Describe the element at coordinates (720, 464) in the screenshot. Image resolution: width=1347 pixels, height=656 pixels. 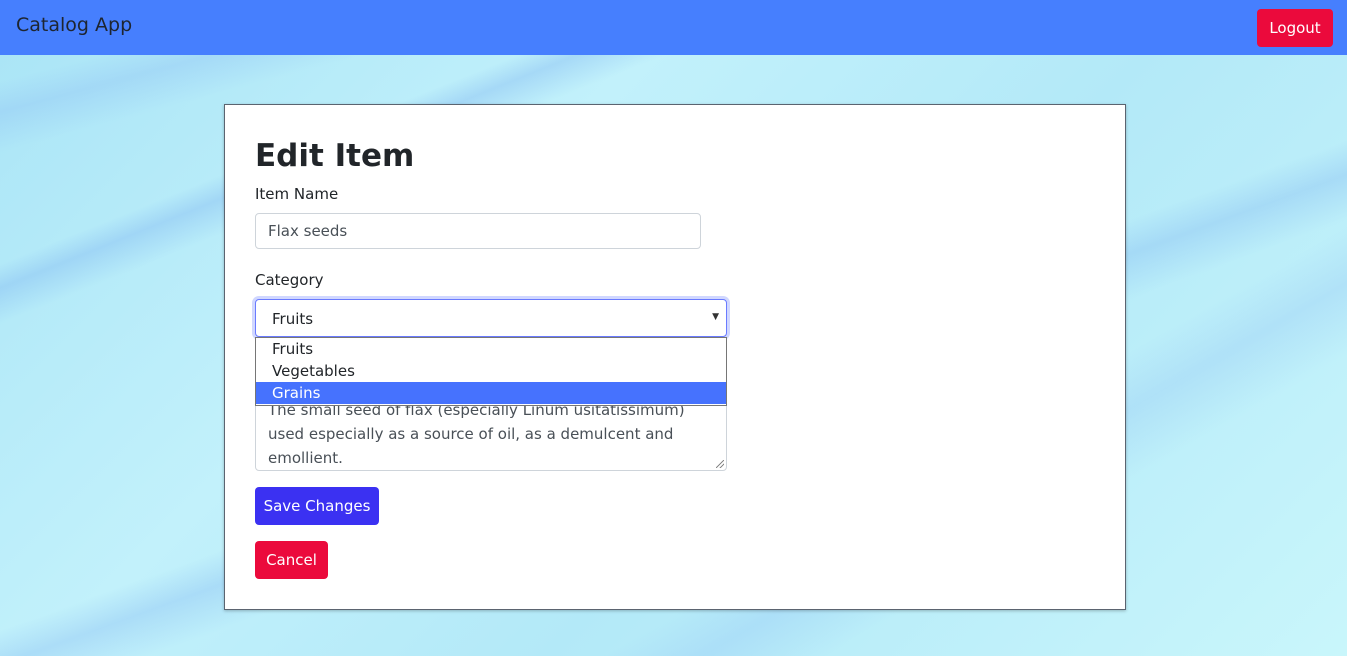
I see `resize-grip-icon` at that location.